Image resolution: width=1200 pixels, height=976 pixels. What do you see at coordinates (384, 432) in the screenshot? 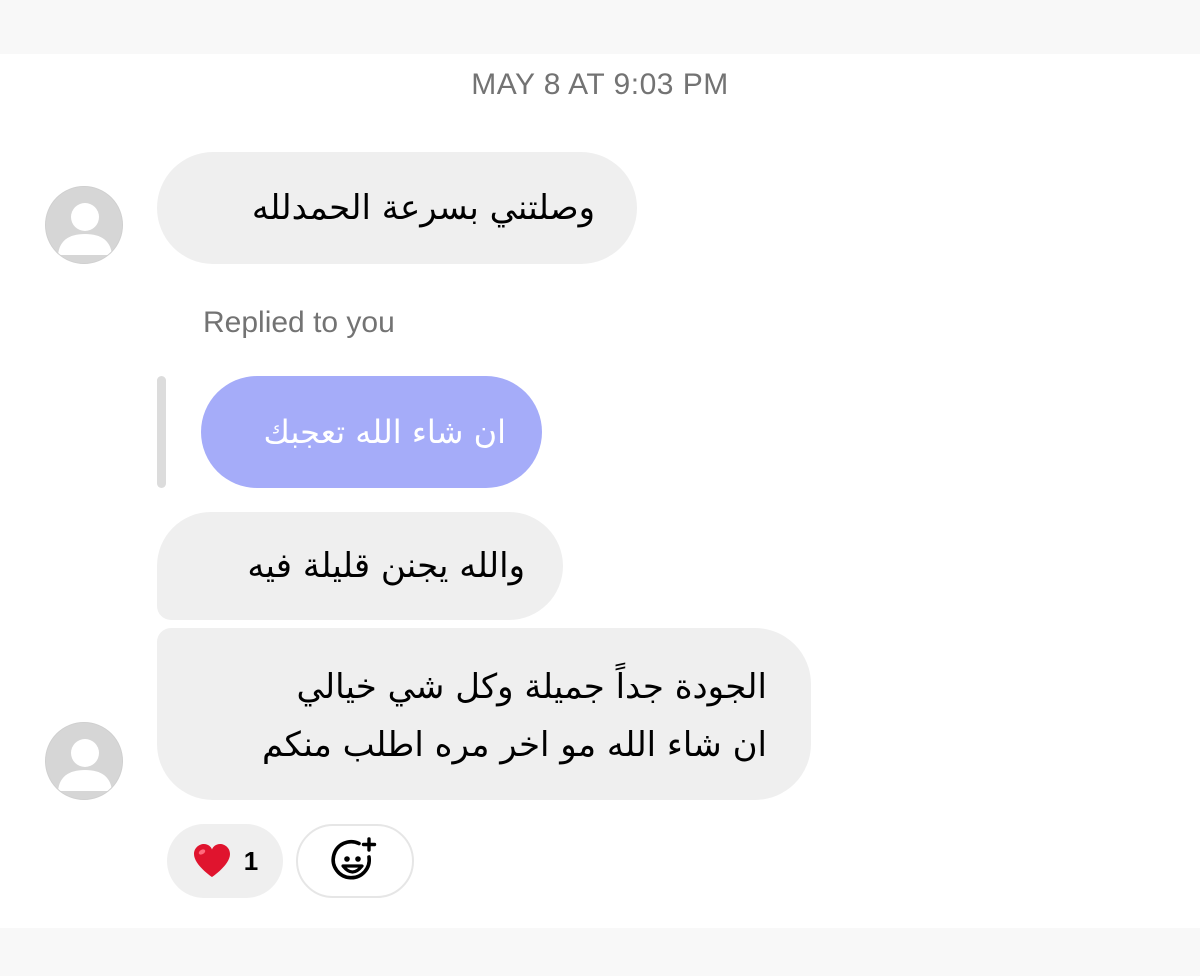
I see `quoted-message-text: ان شاء الله تعجبك` at bounding box center [384, 432].